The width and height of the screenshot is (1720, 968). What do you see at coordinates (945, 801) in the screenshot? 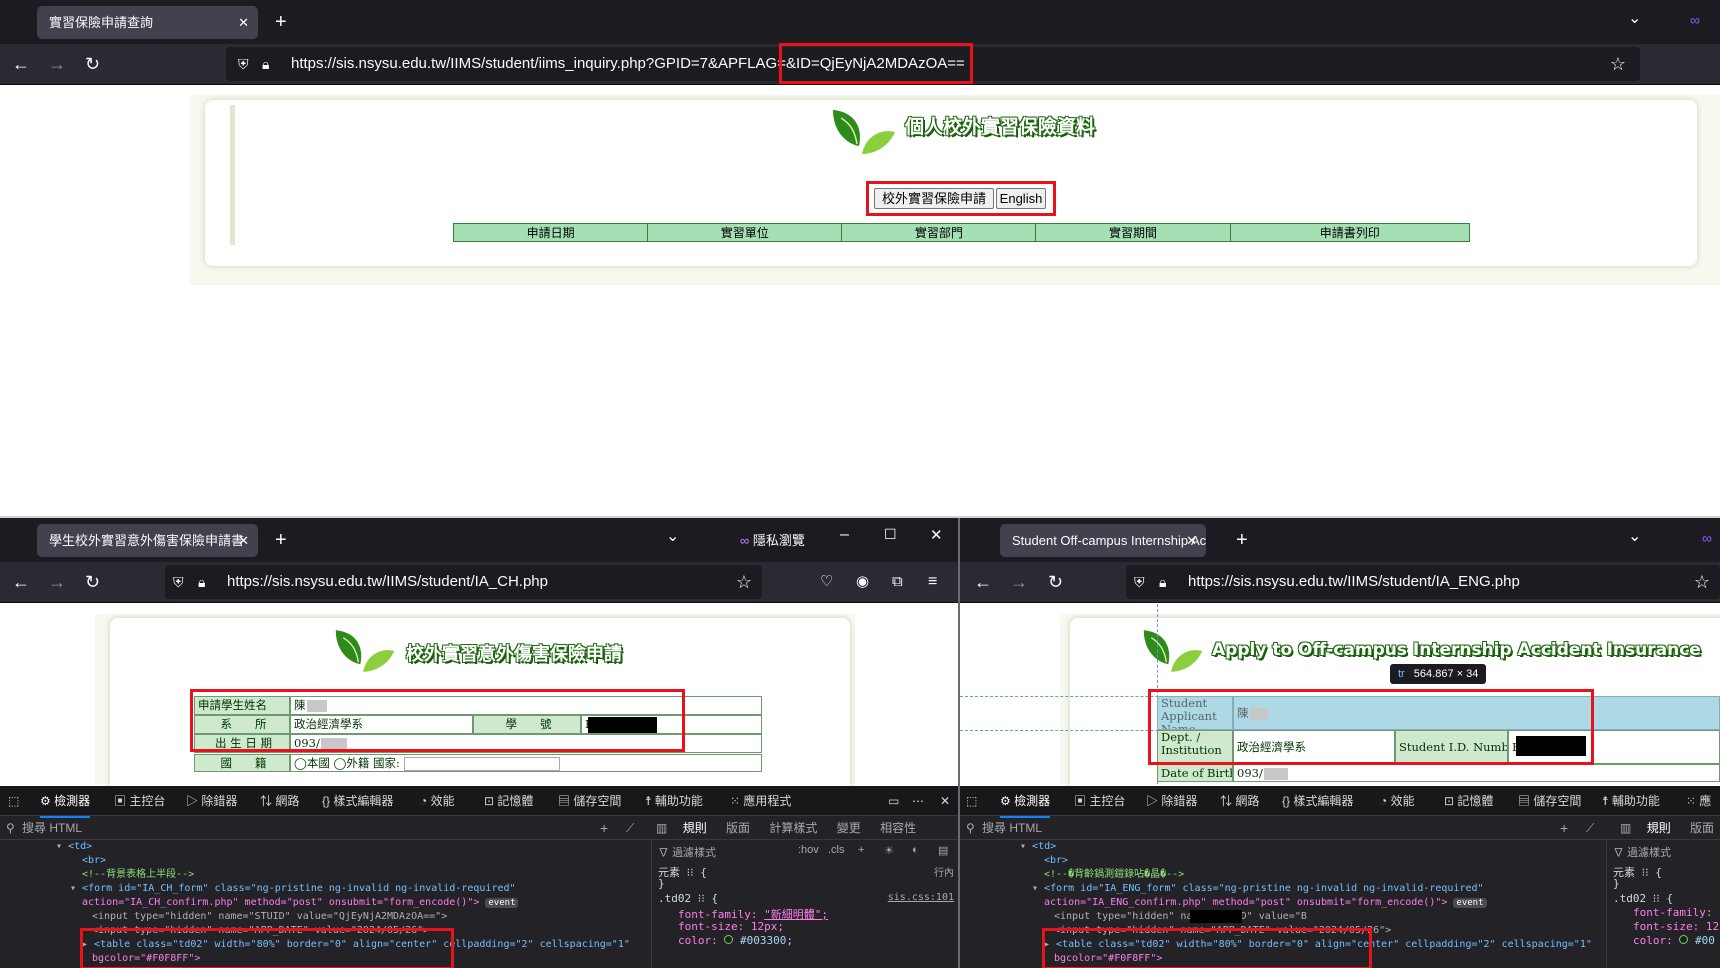
I see `close-devtools-icon: ✕` at bounding box center [945, 801].